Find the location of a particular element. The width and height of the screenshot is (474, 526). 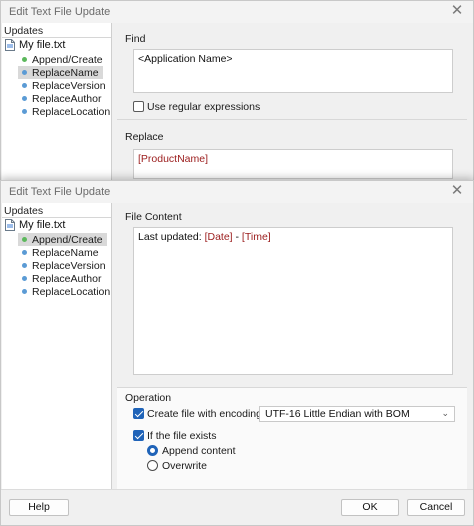

find-textbox: <Application Name> is located at coordinates (293, 71).